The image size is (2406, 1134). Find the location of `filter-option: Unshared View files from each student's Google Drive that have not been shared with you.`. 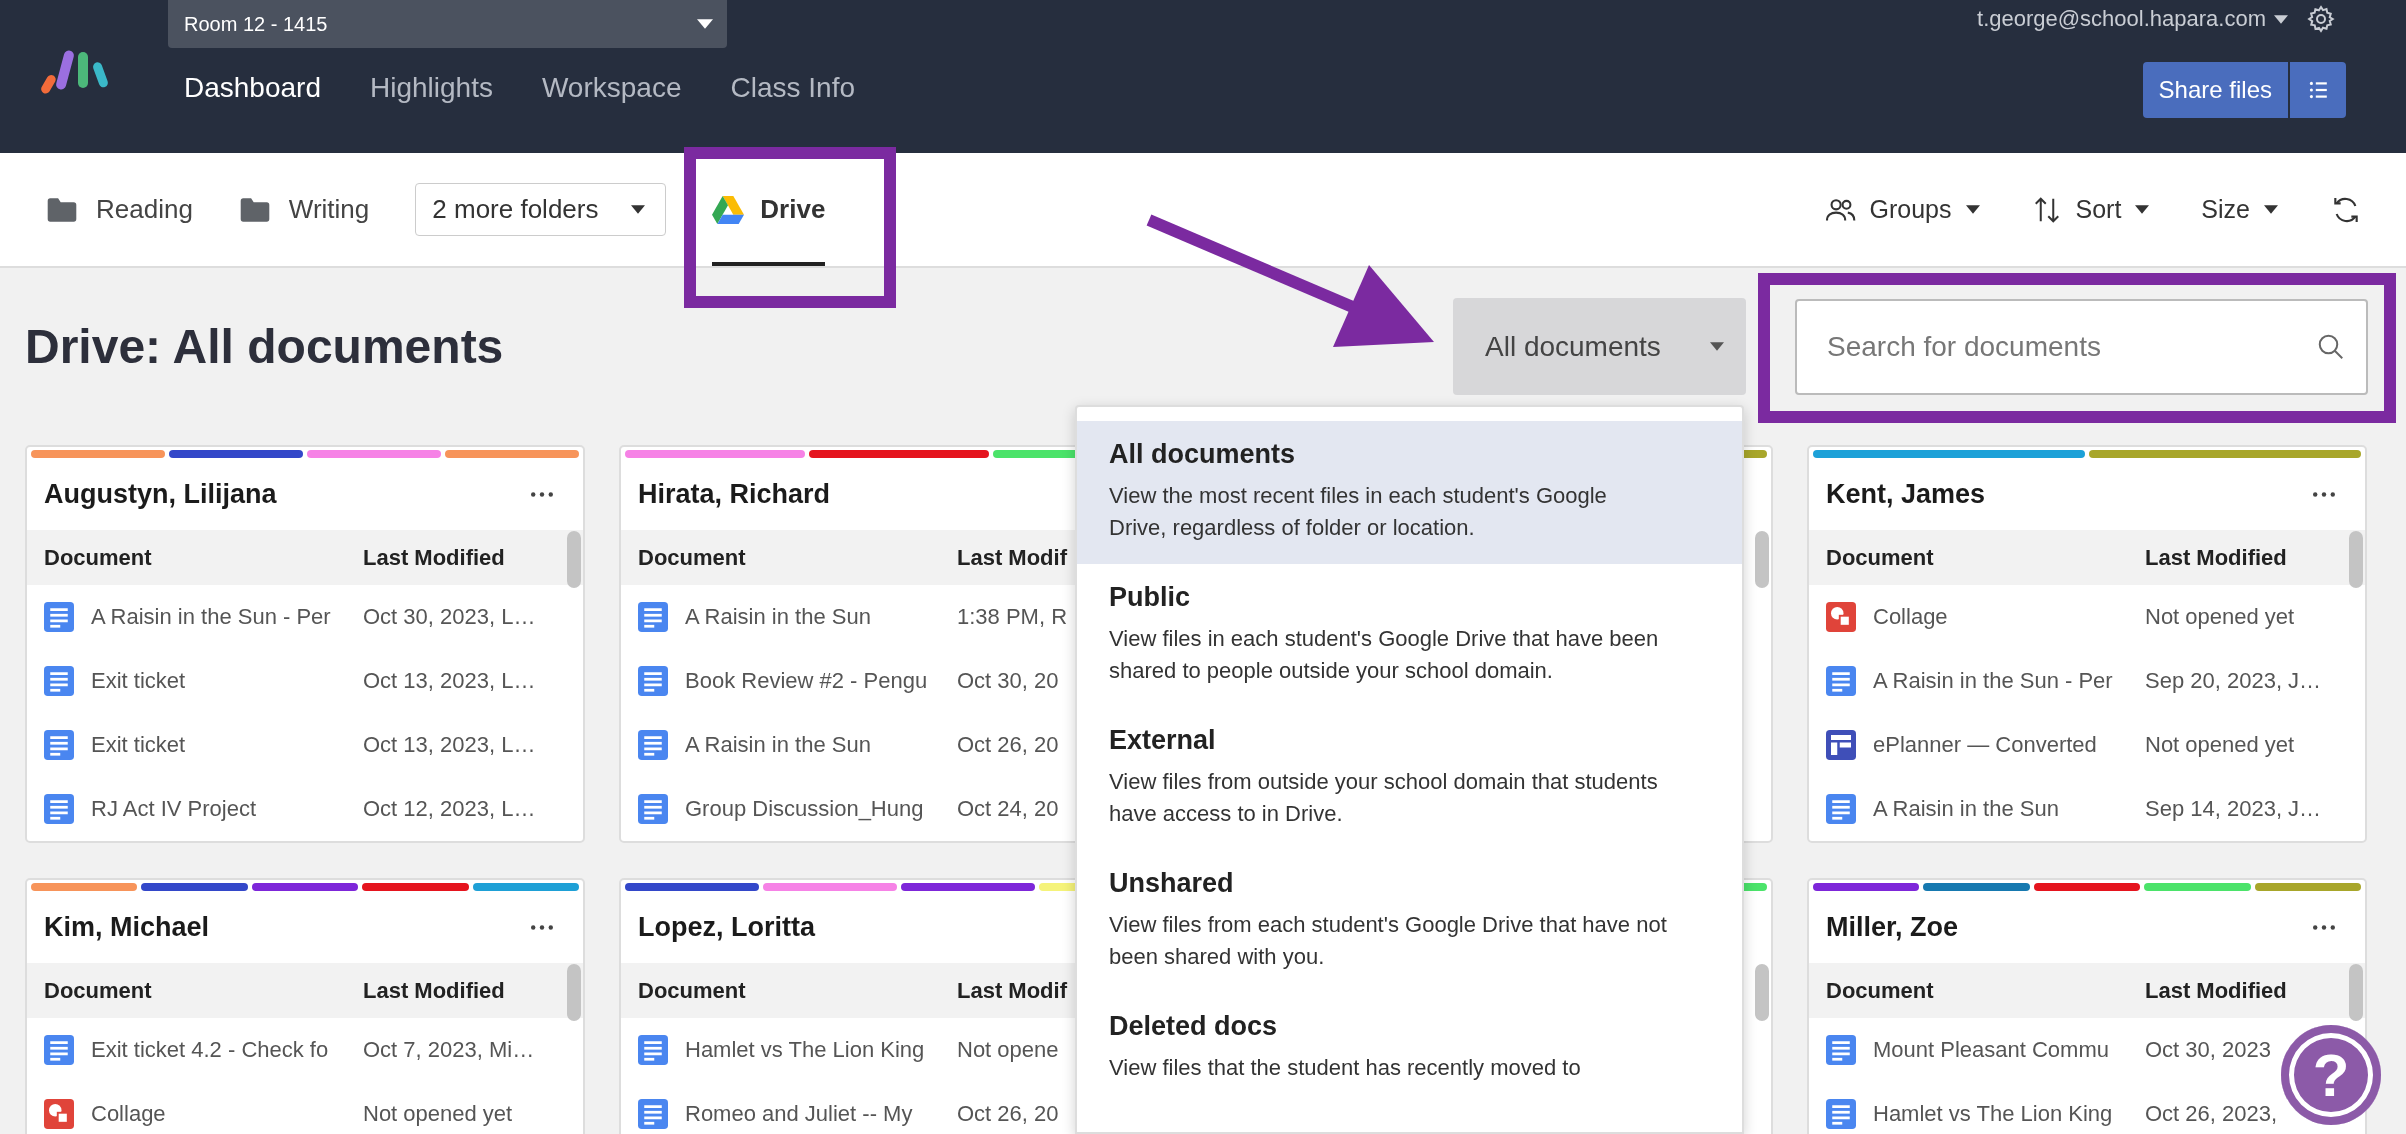

filter-option: Unshared View files from each student's Google Drive that have not been shared with you. is located at coordinates (1409, 921).